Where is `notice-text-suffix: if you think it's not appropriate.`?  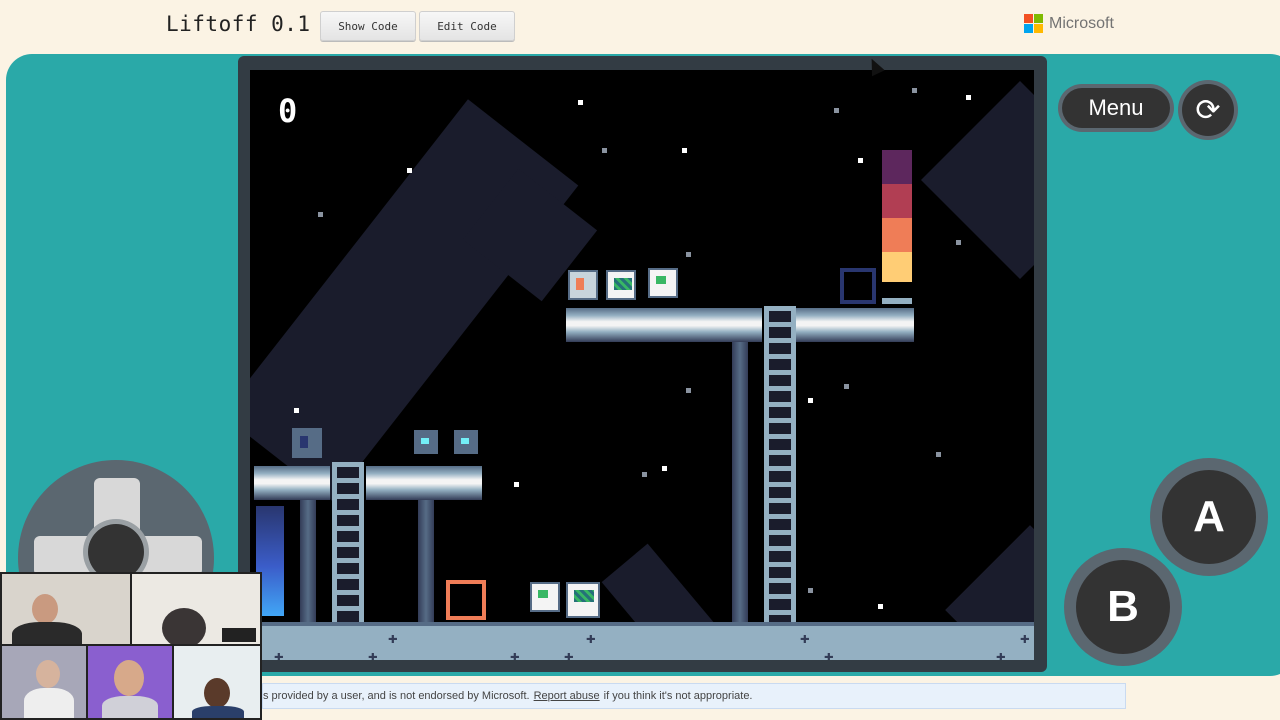
notice-text-suffix: if you think it's not appropriate. is located at coordinates (678, 696).